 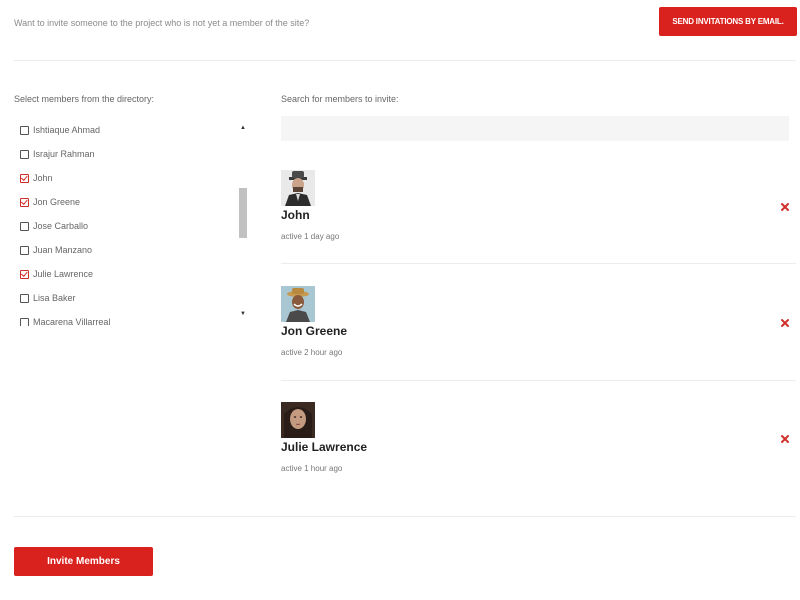 I want to click on scroll-thumb, so click(x=243, y=213).